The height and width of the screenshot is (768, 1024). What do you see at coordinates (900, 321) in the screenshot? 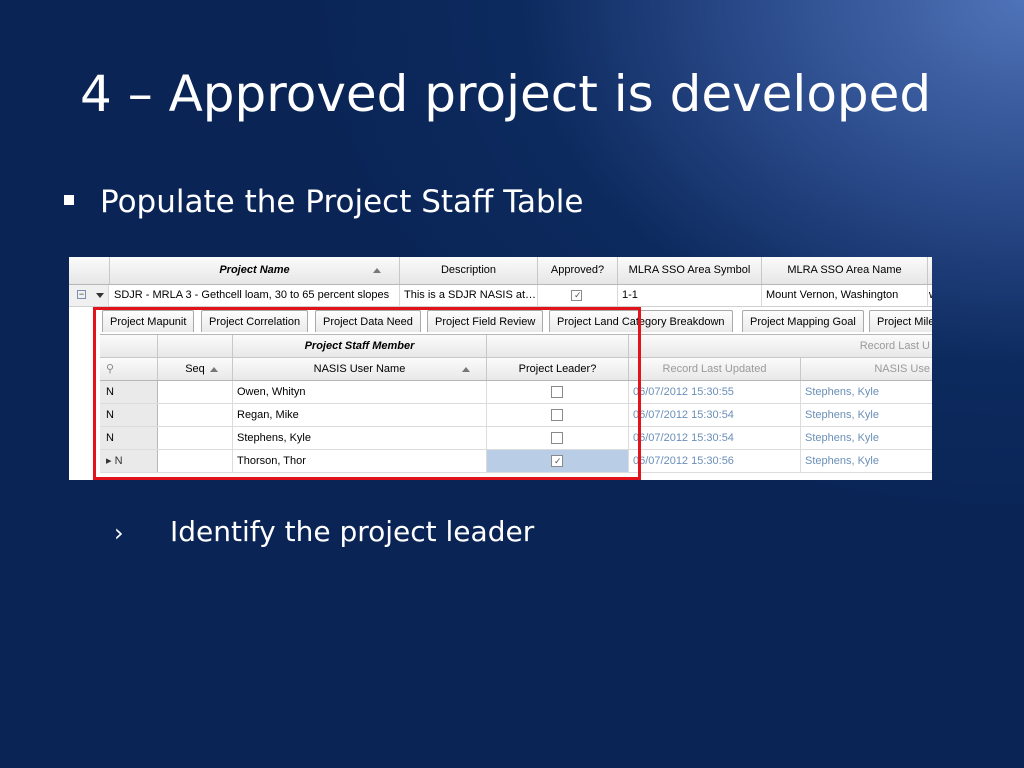
I see `tab-project-mile: Project Mile` at bounding box center [900, 321].